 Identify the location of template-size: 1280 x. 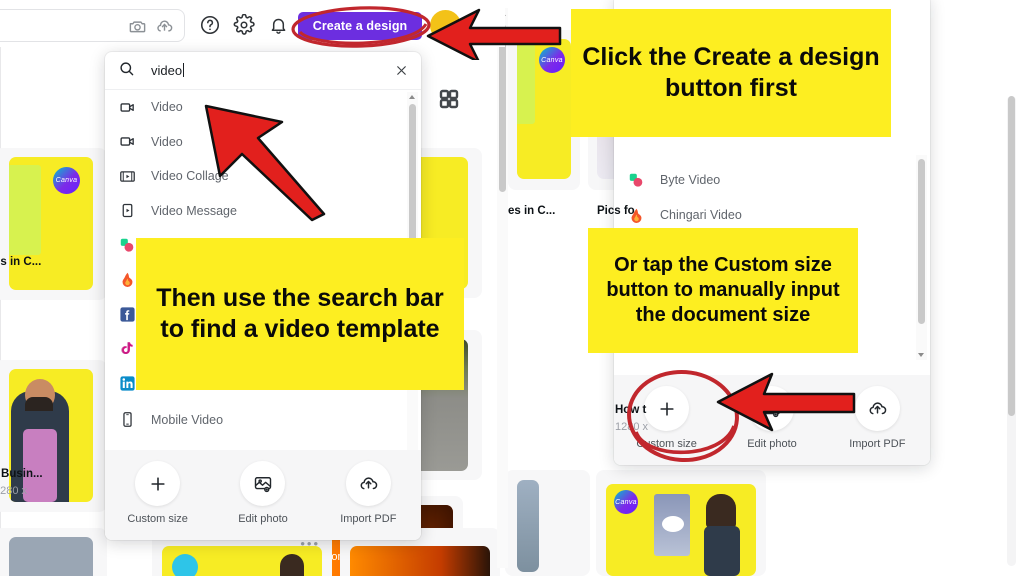
(14, 491).